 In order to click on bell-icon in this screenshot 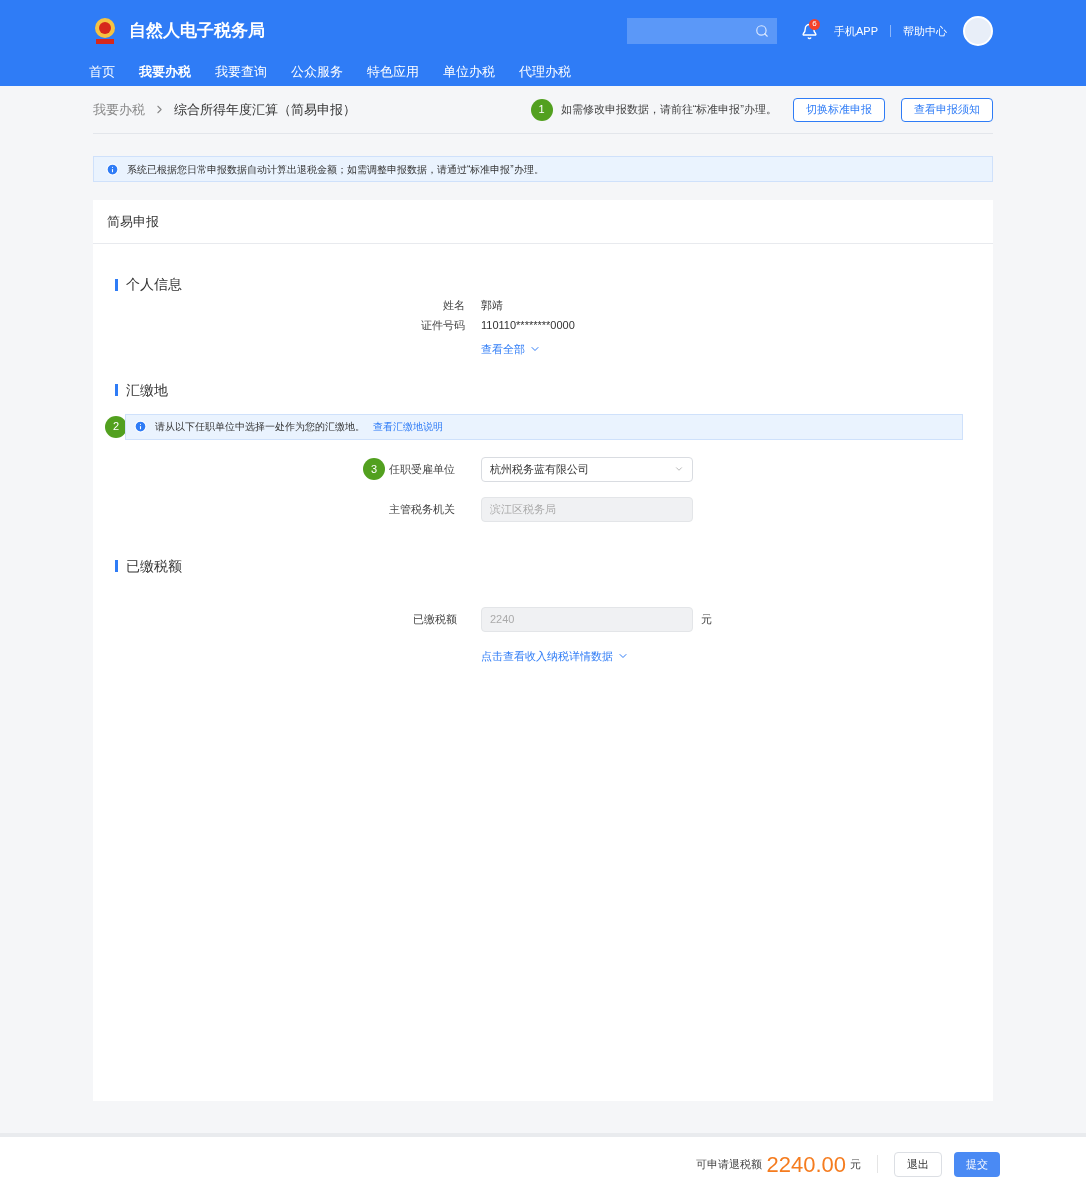, I will do `click(809, 31)`.